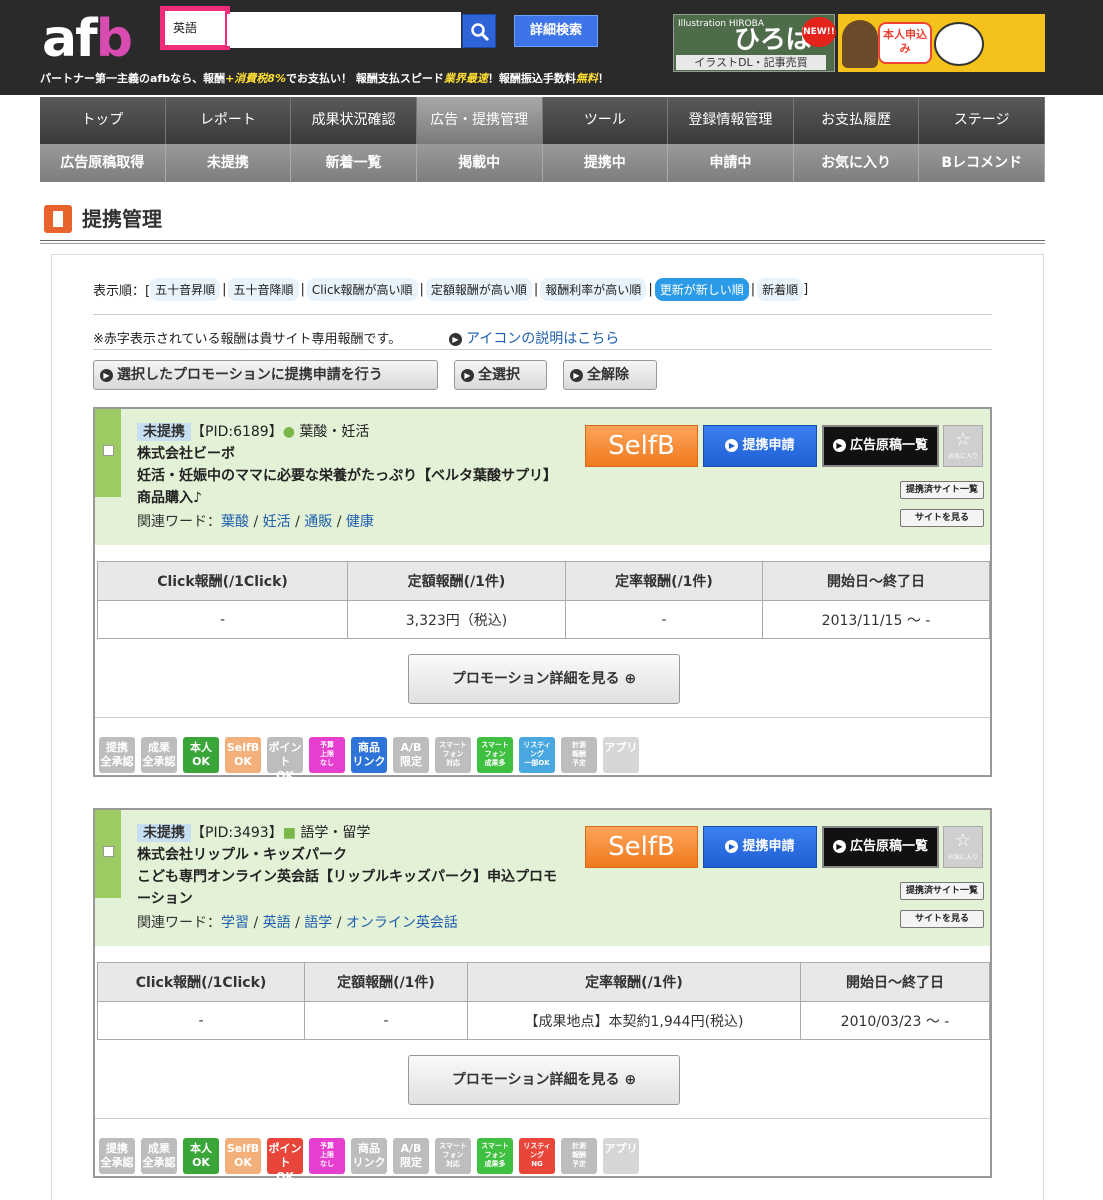 This screenshot has height=1200, width=1103. What do you see at coordinates (402, 923) in the screenshot?
I see `keyword-link: オンライン英会話` at bounding box center [402, 923].